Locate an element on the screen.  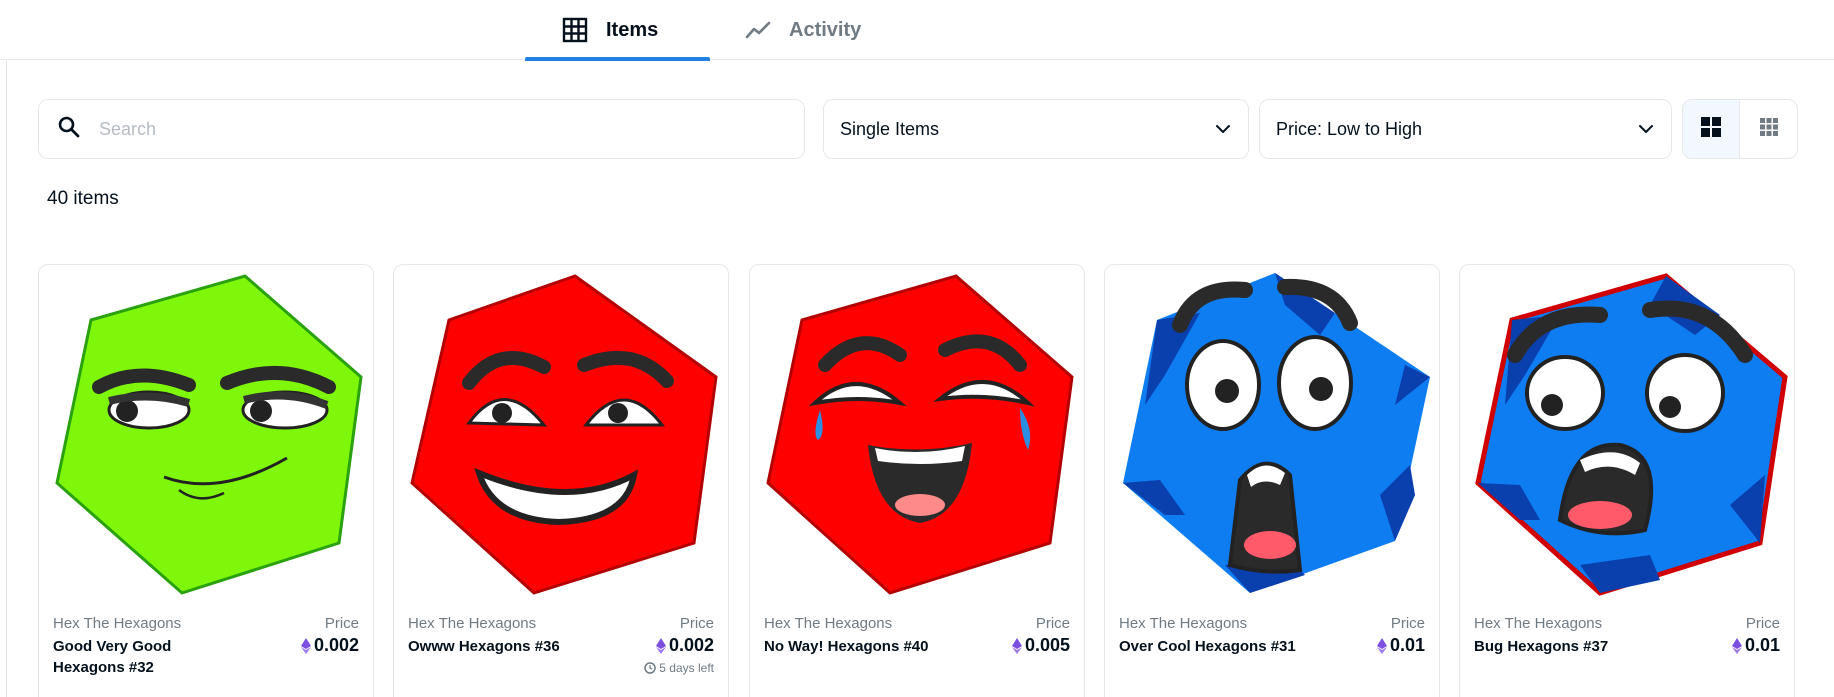
time-left-text: 5 days left is located at coordinates (686, 668).